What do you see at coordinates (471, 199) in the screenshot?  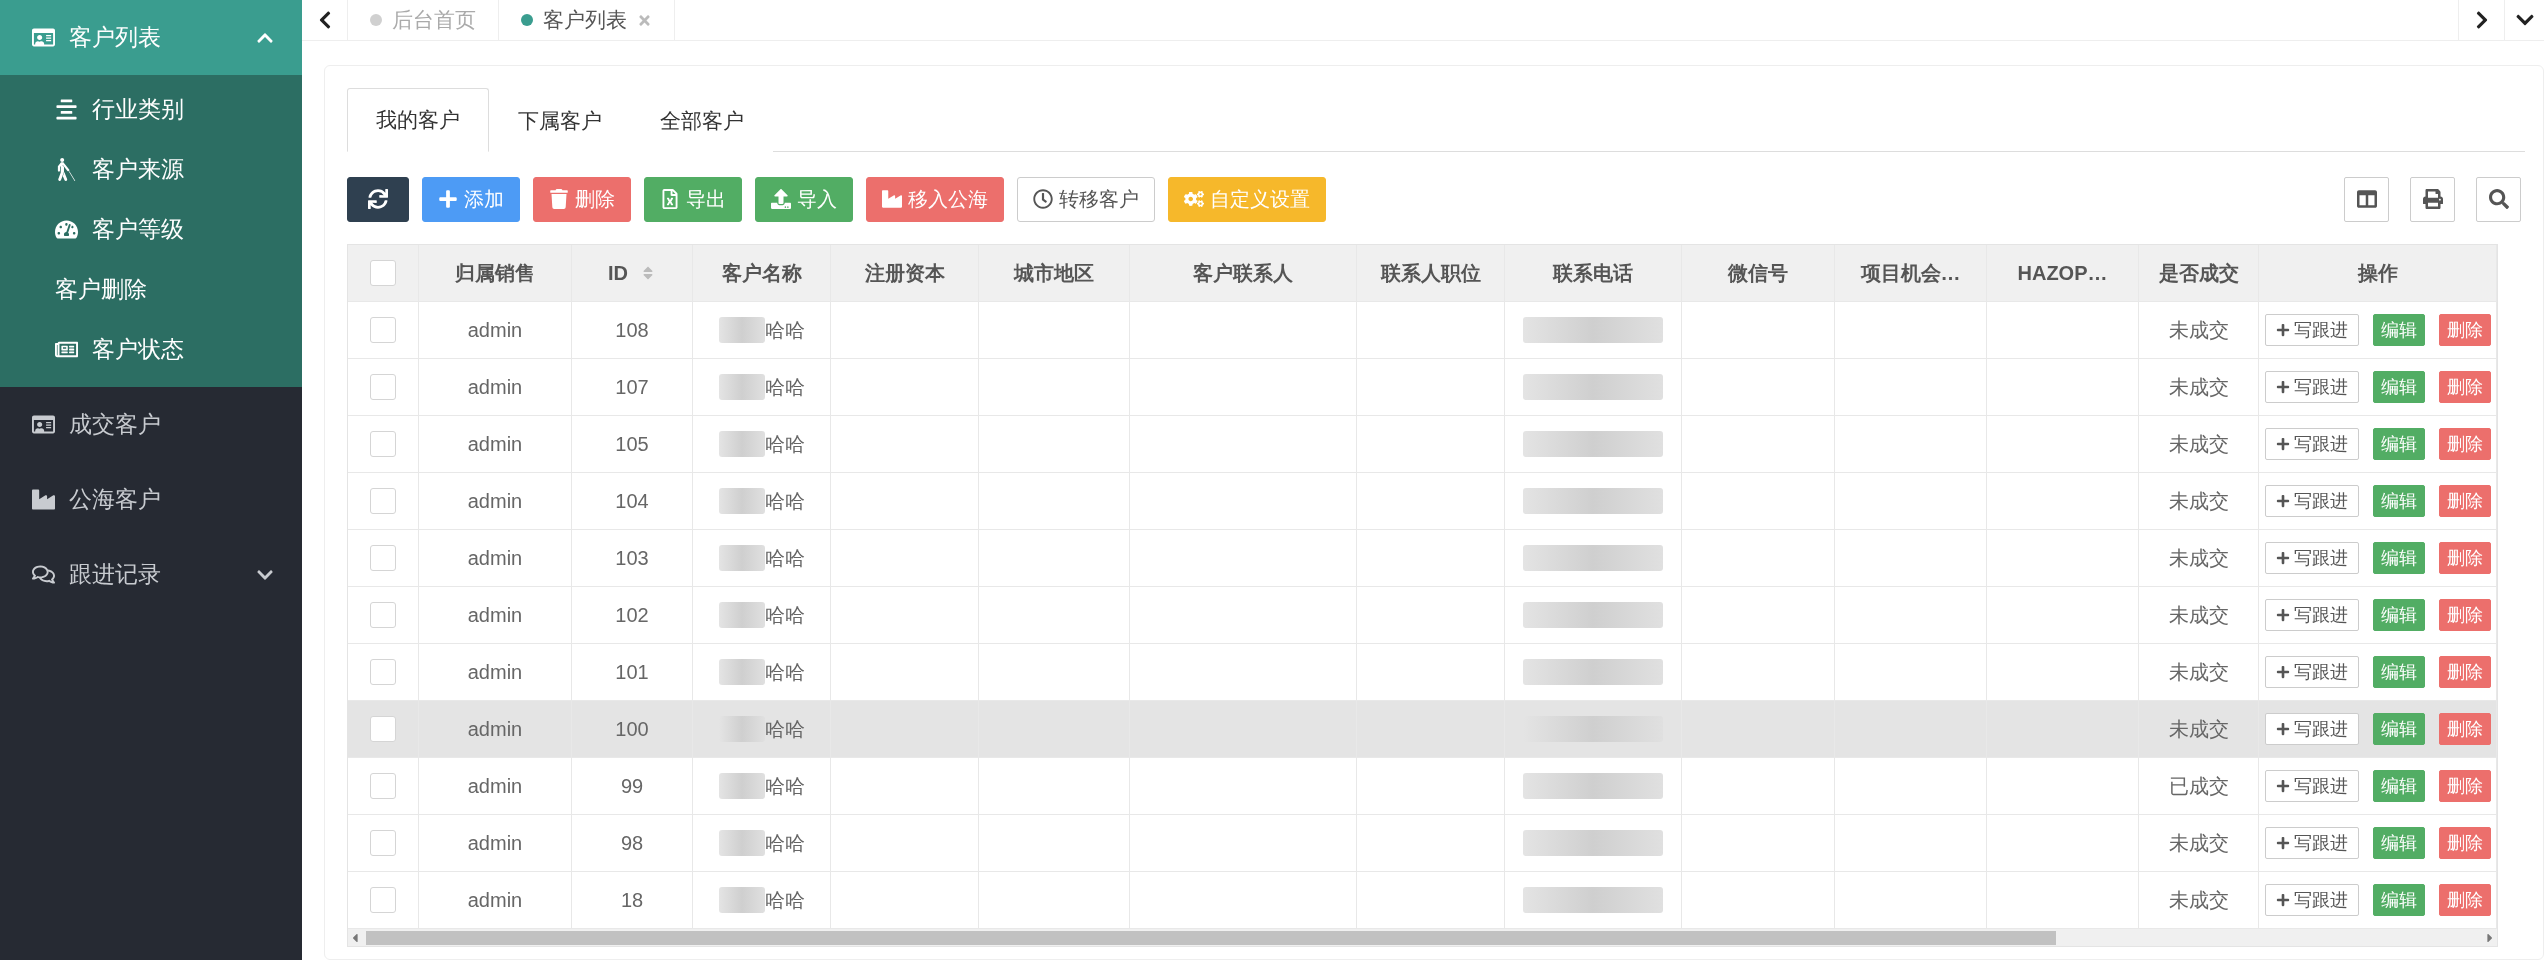 I see `toolbar-button: 添加` at bounding box center [471, 199].